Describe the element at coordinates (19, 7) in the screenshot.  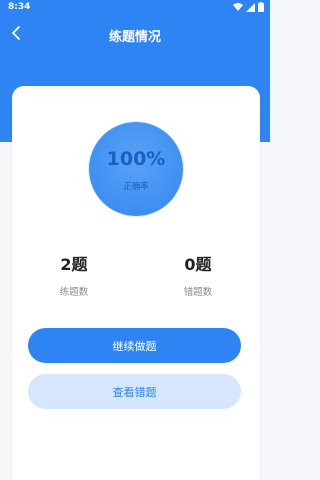
I see `status-time: 8:34` at that location.